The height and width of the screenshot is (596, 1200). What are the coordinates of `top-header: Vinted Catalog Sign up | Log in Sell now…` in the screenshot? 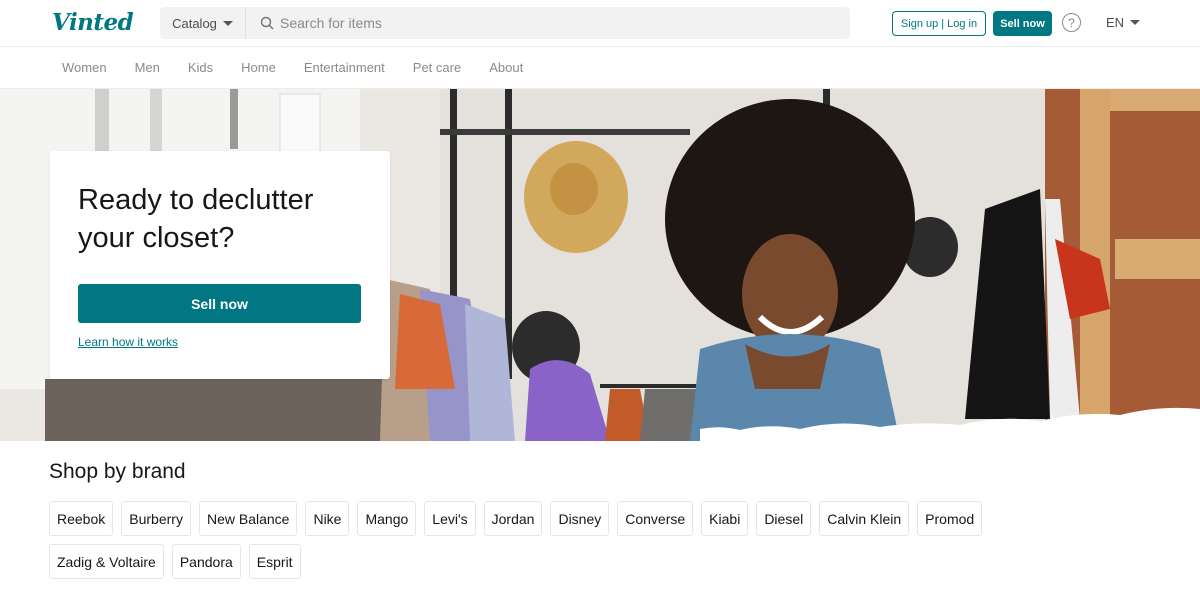 It's located at (600, 23).